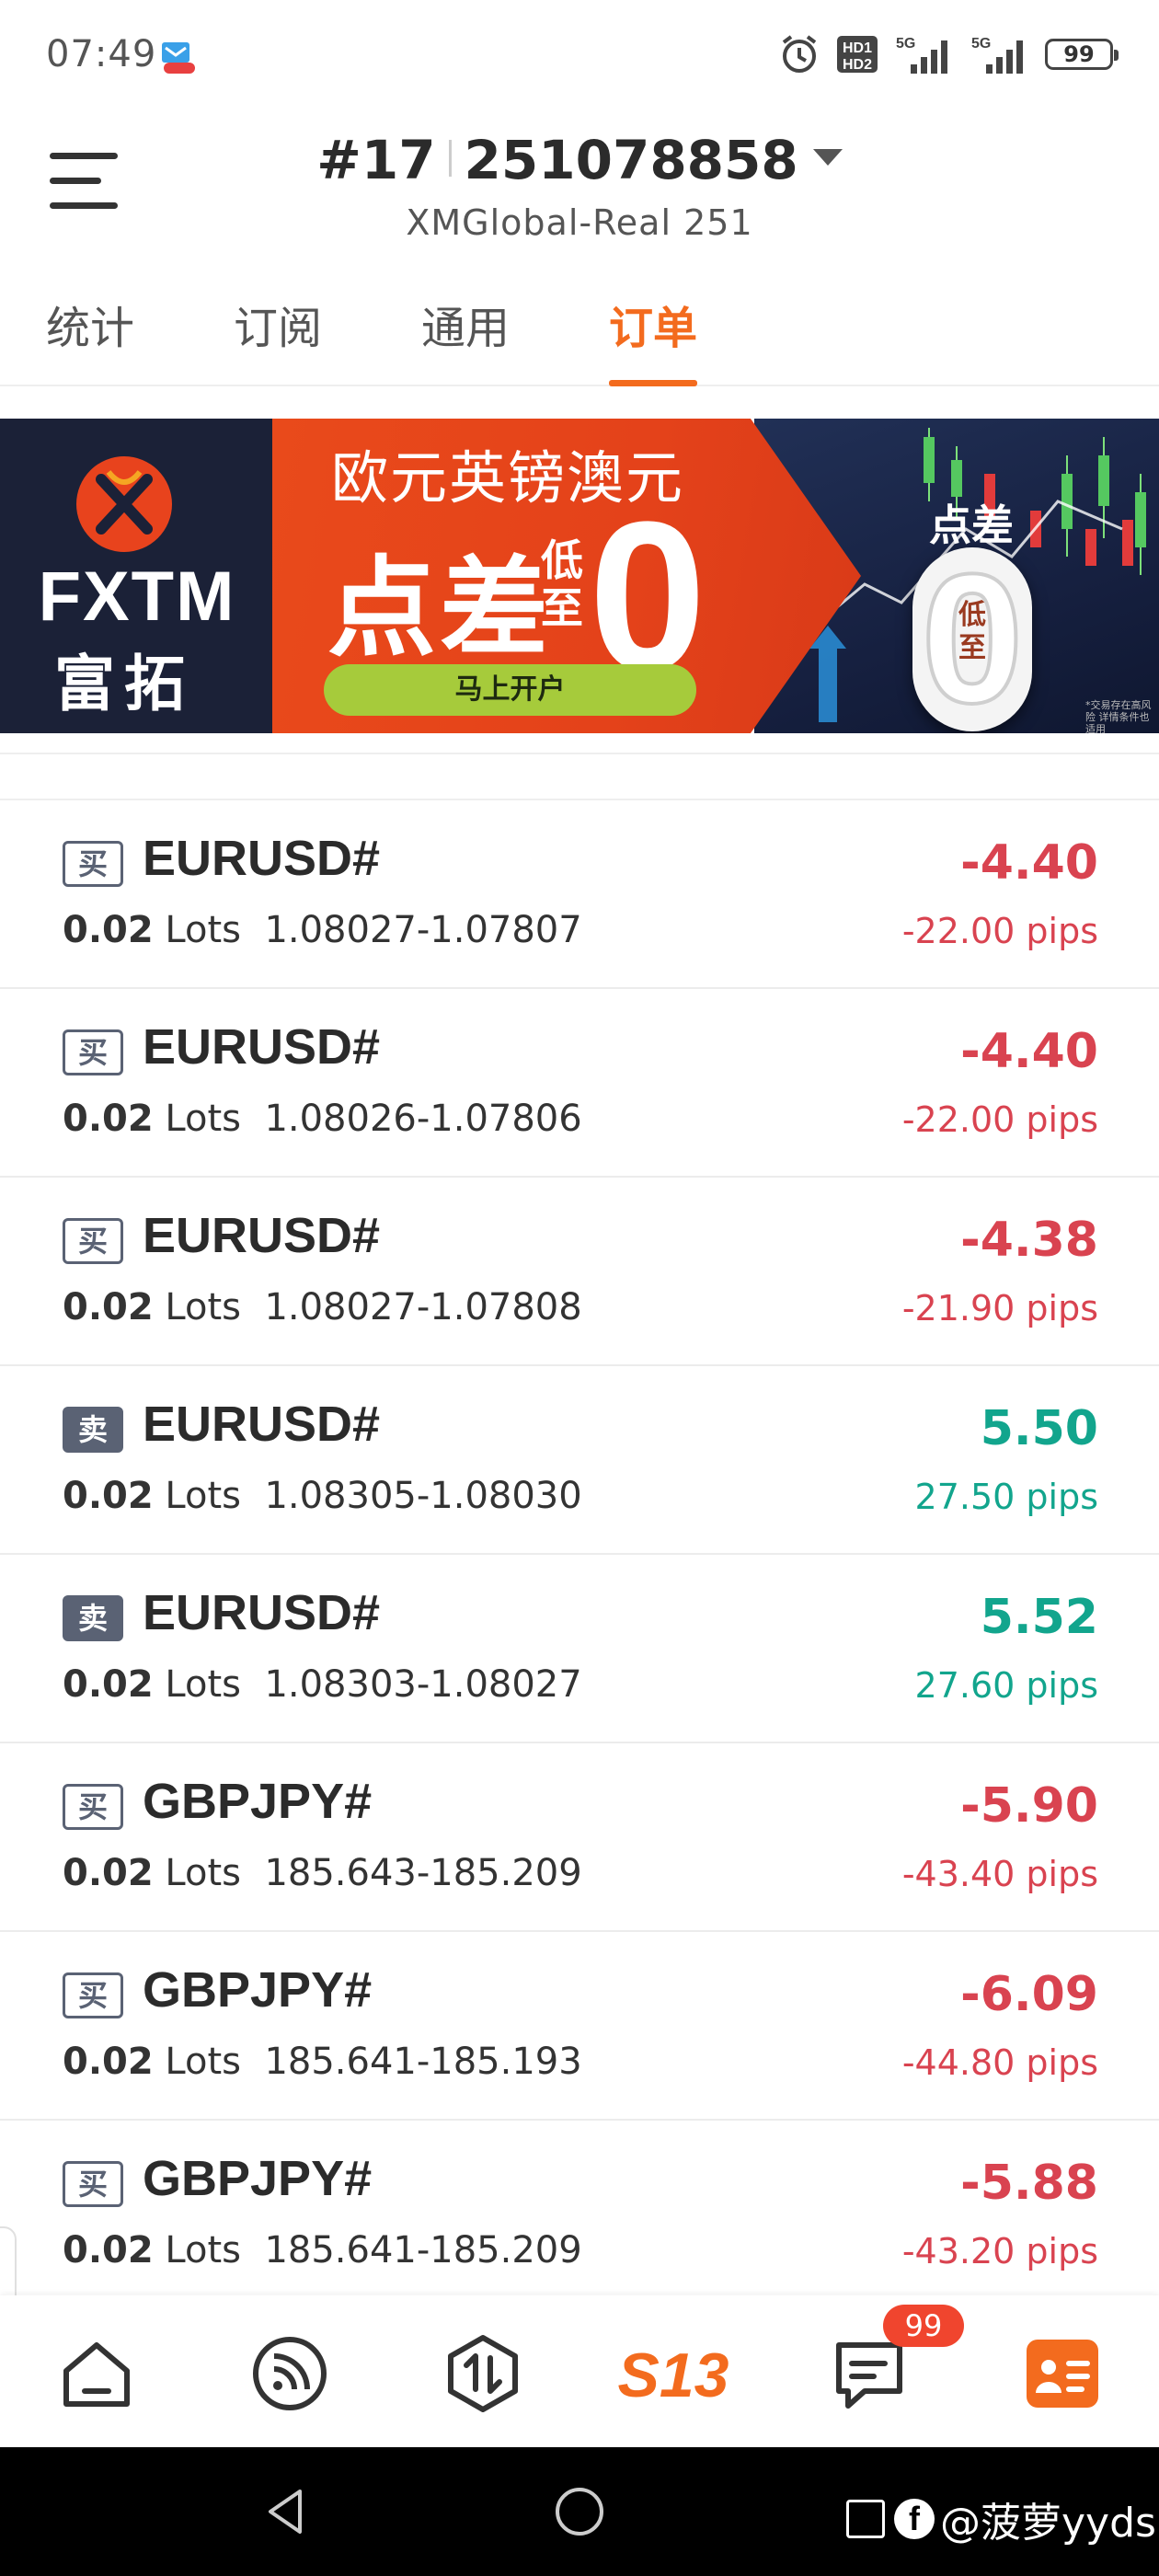  What do you see at coordinates (631, 160) in the screenshot?
I see `account-number: 251078858` at bounding box center [631, 160].